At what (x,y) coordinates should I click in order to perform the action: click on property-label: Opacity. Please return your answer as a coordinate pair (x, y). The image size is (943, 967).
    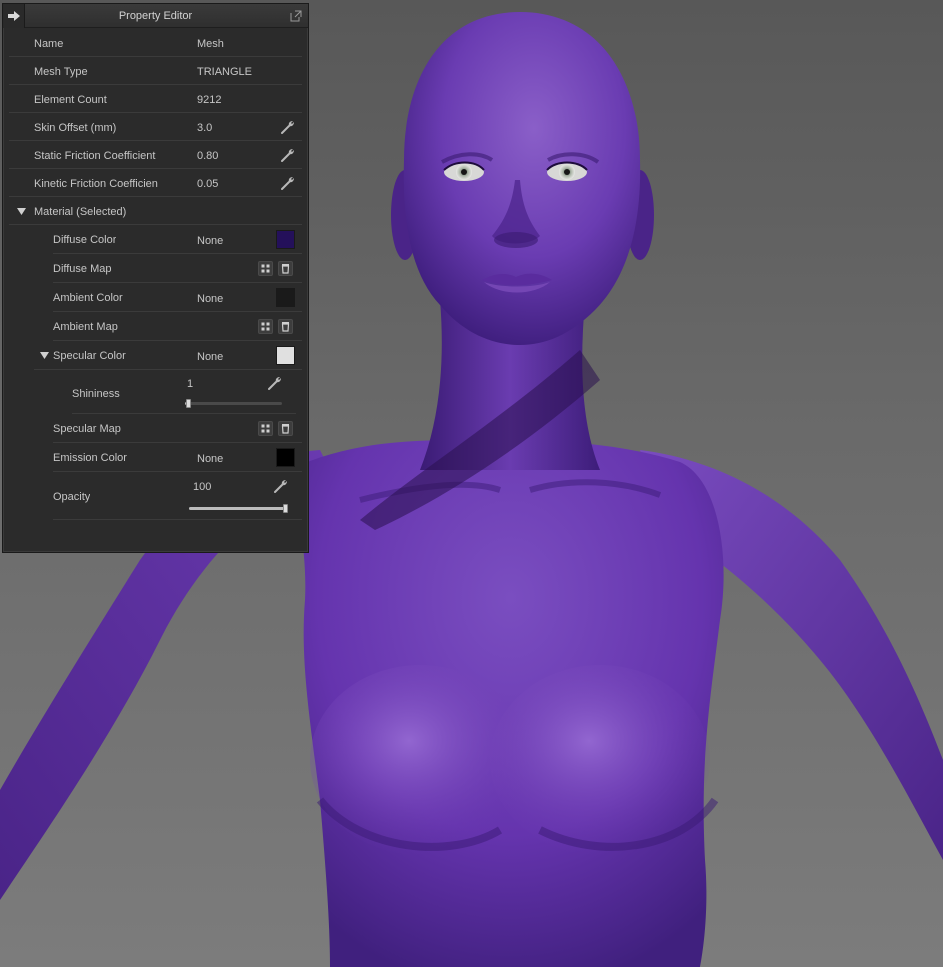
    Looking at the image, I should click on (72, 497).